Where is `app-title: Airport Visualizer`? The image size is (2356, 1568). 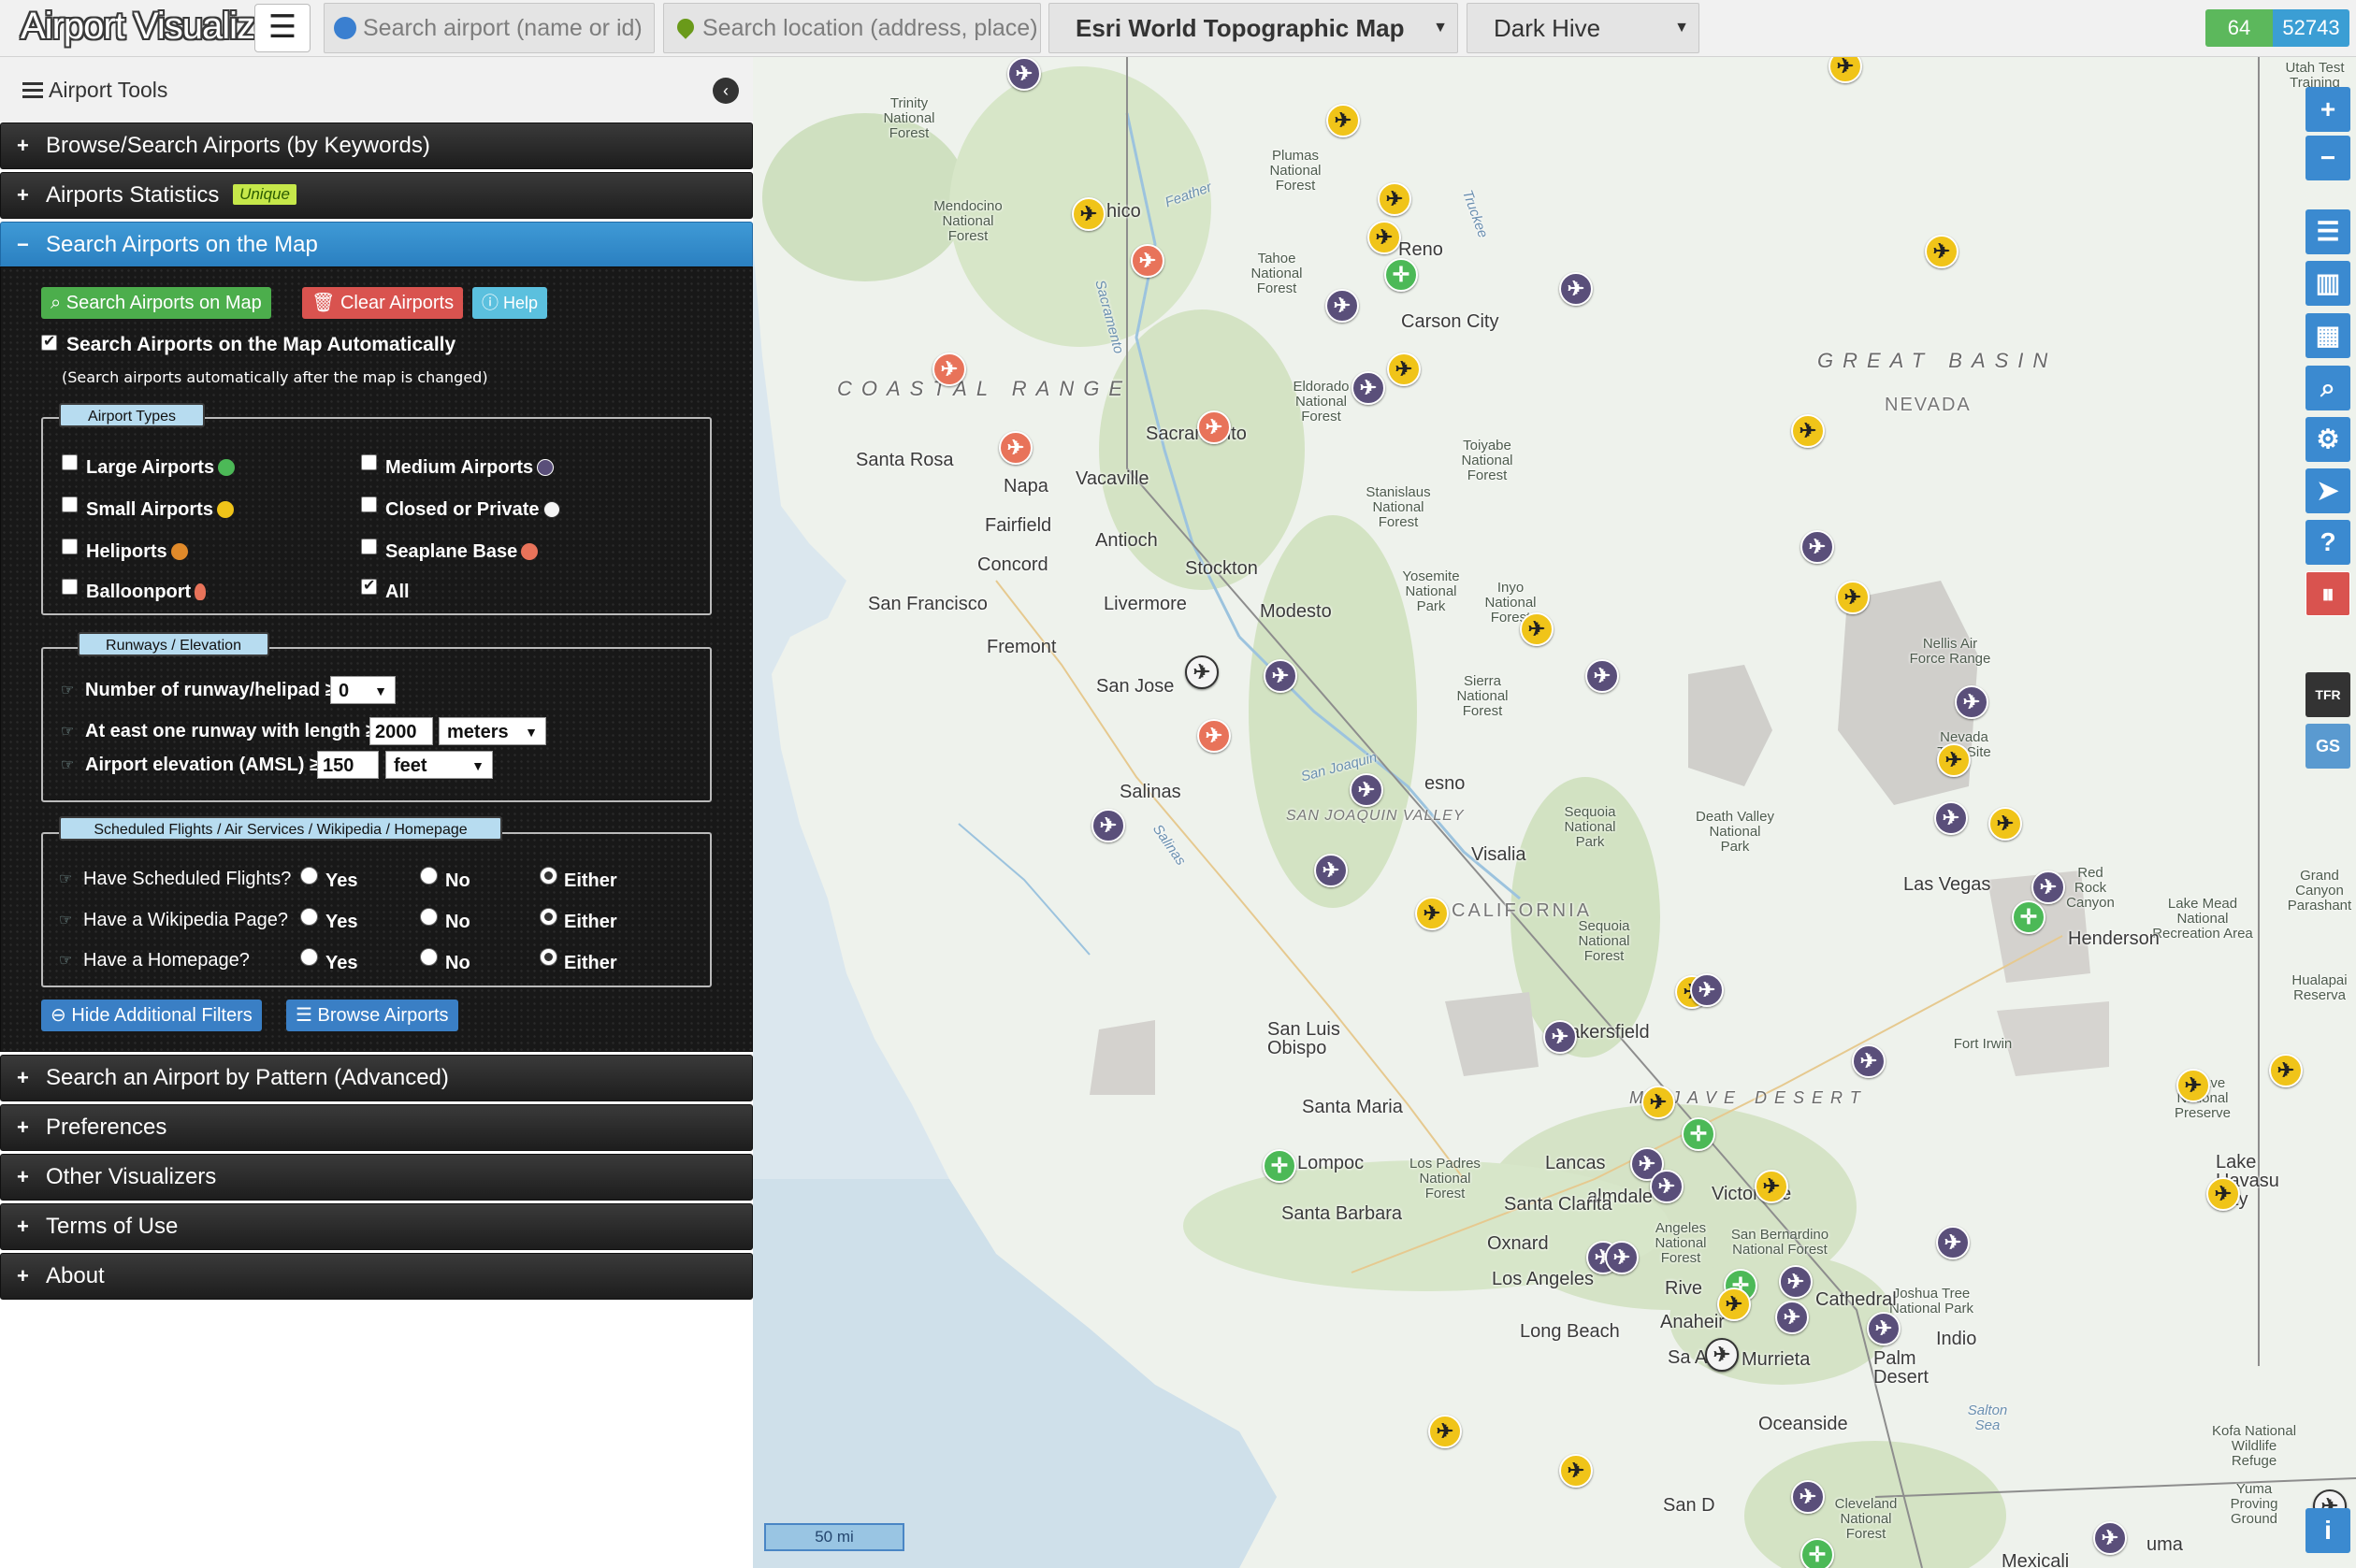 app-title: Airport Visualizer is located at coordinates (154, 27).